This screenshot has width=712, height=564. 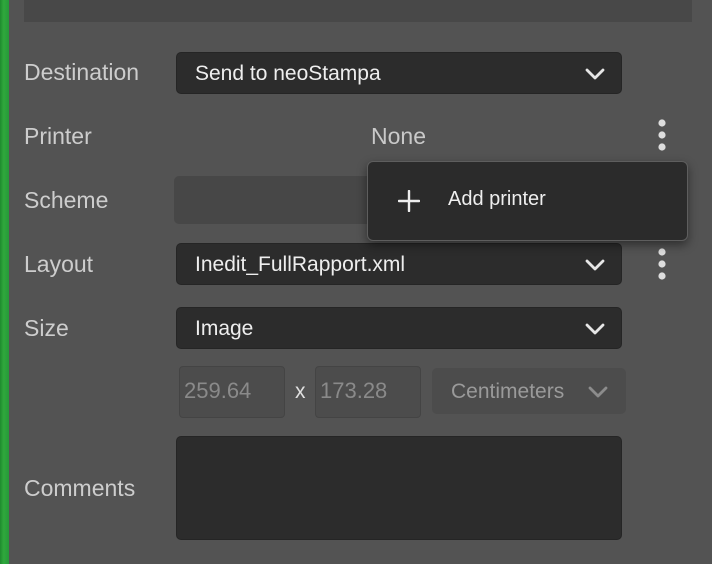 I want to click on layout-label: Layout, so click(x=59, y=264).